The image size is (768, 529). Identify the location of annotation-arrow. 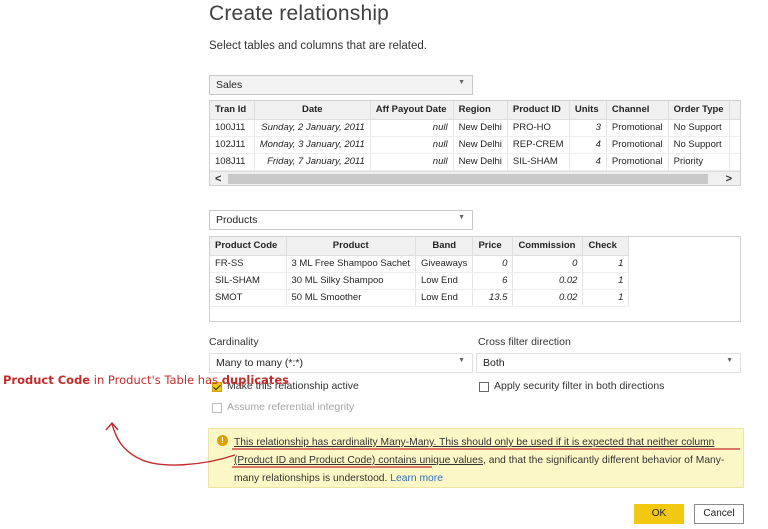
(170, 443).